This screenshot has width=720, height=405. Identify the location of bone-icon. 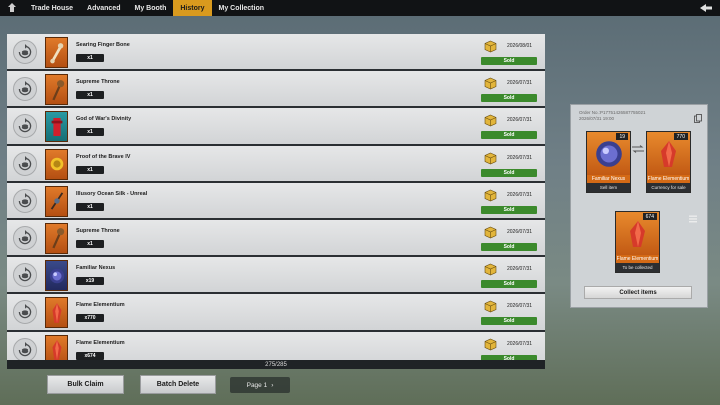
(56, 52).